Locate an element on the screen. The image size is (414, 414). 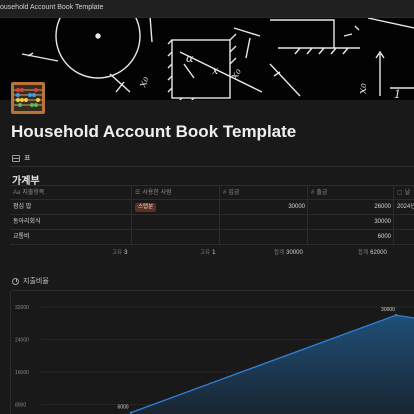
row-expense-cell: 26000 is located at coordinates (351, 207).